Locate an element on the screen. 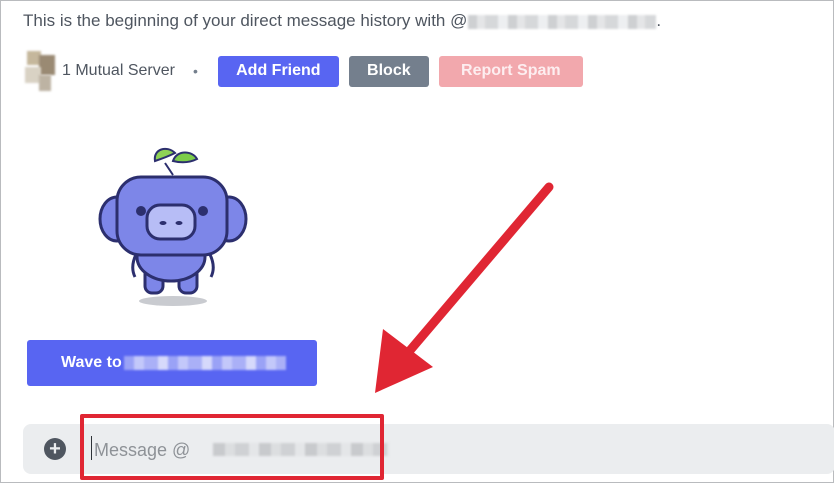 The image size is (834, 483). mutual-servers-link: 1 Mutual Server is located at coordinates (118, 71).